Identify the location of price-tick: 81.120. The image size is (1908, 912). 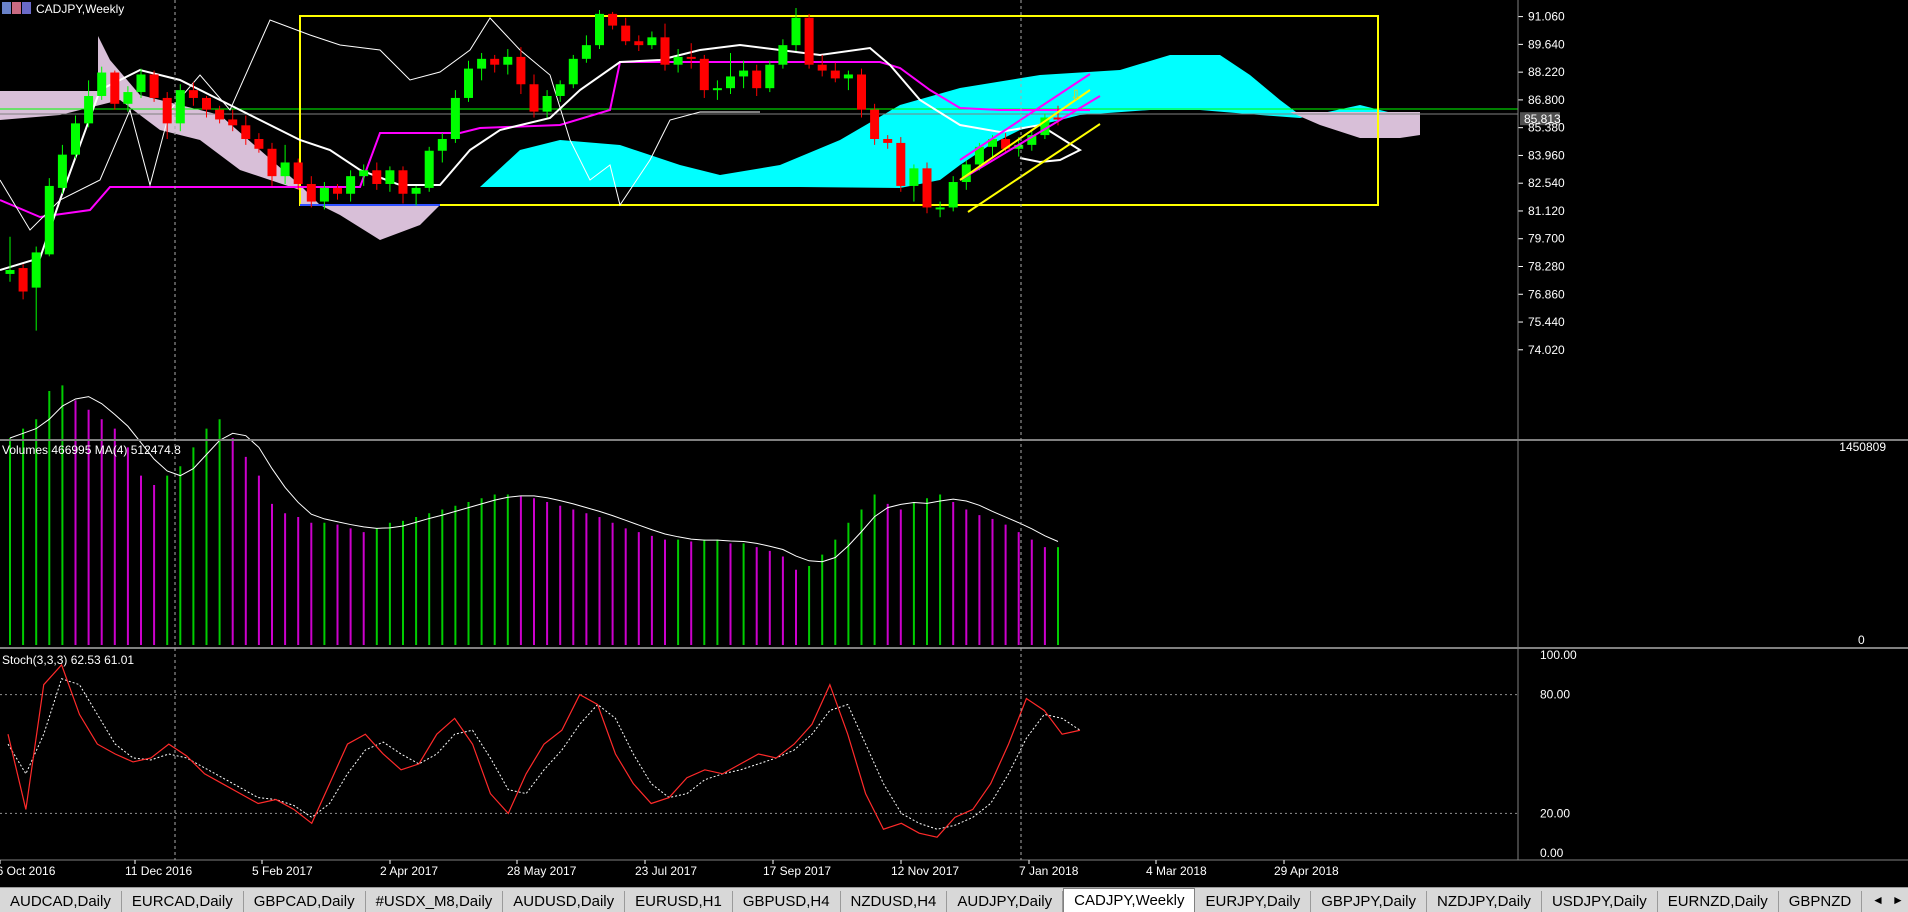
(1546, 211).